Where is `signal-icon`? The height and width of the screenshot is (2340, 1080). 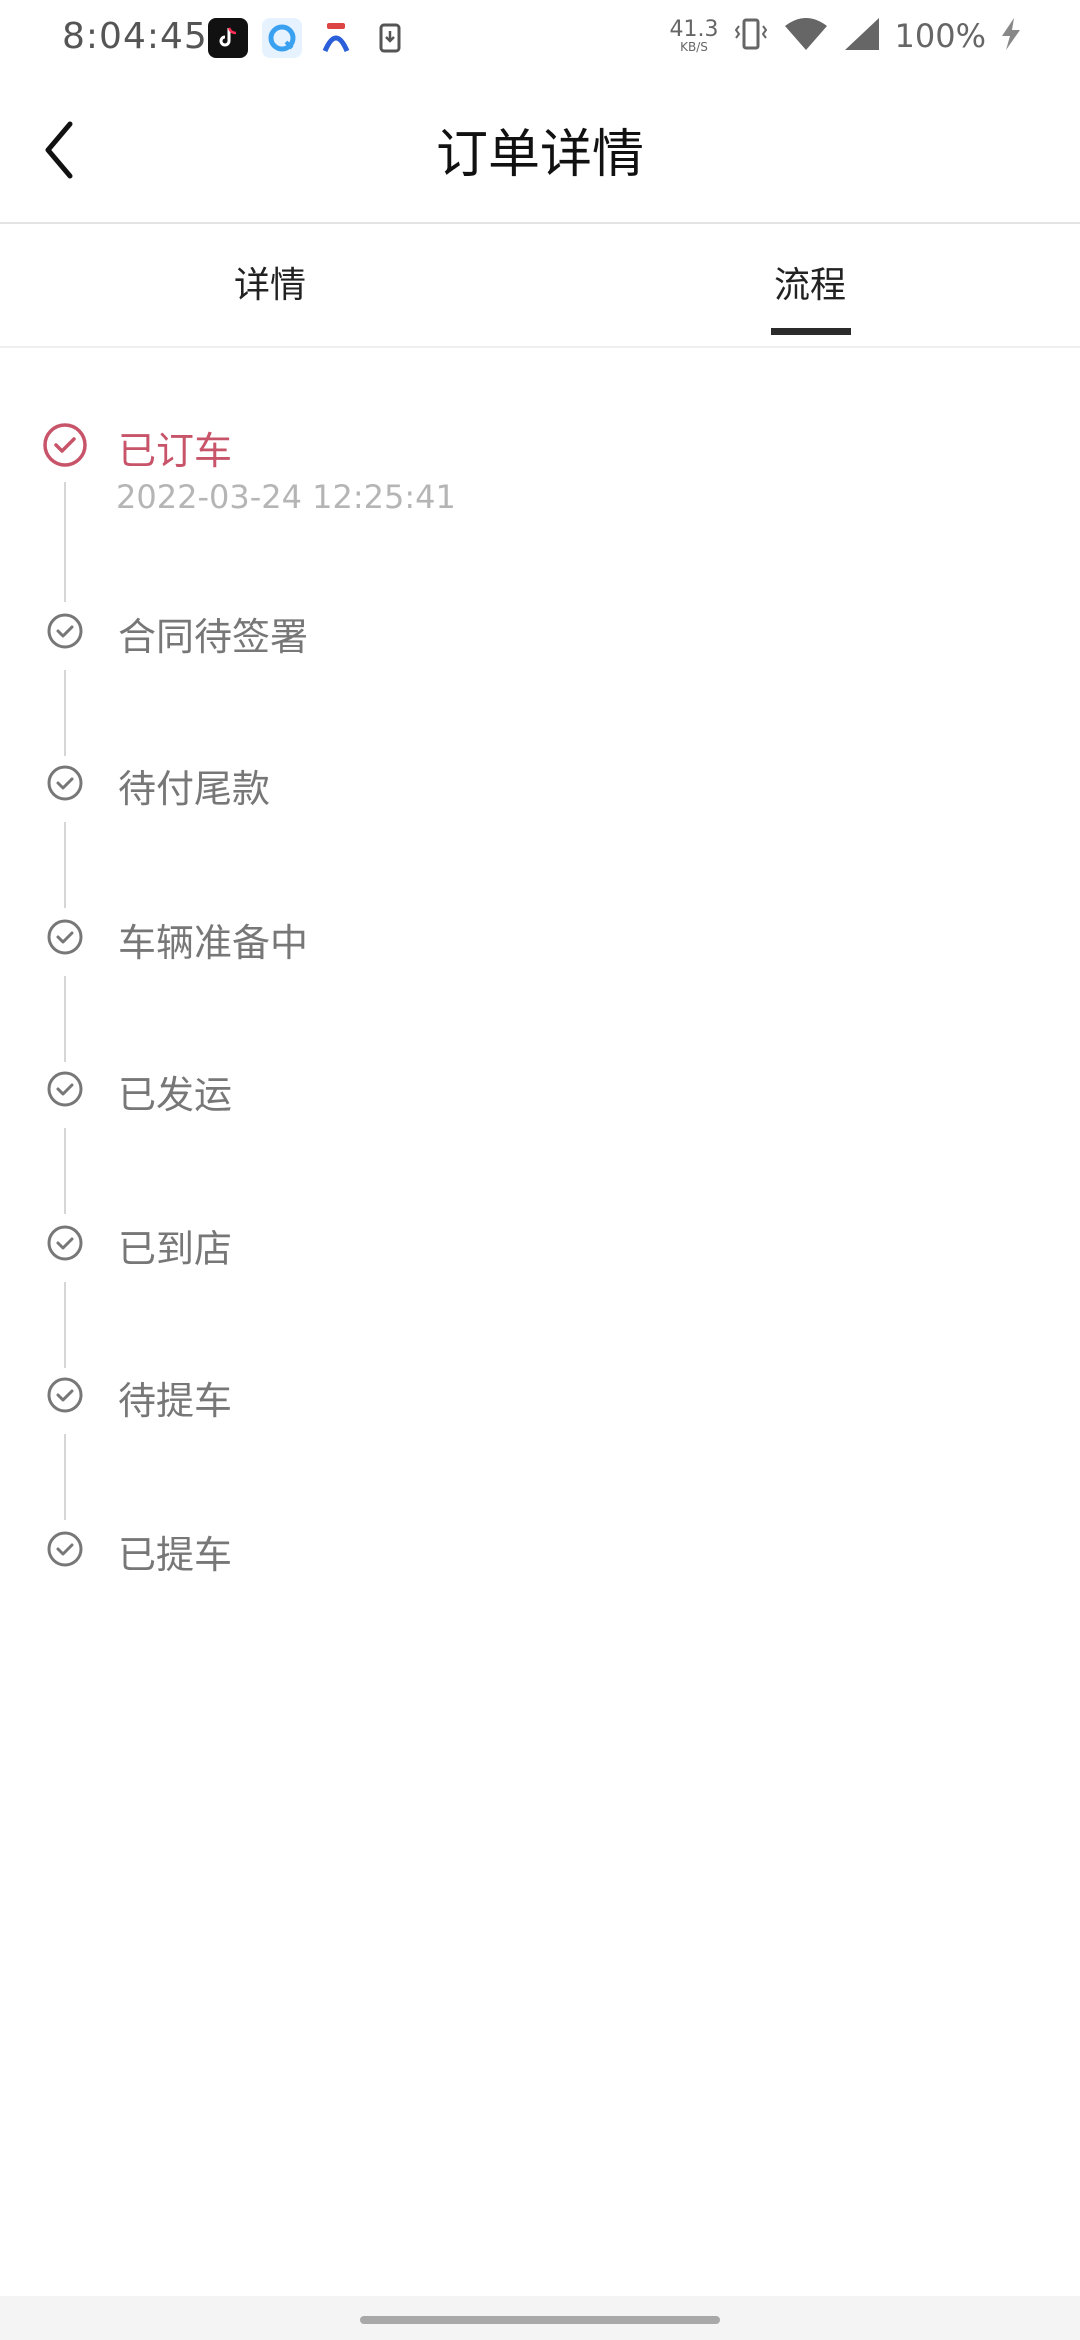
signal-icon is located at coordinates (862, 36).